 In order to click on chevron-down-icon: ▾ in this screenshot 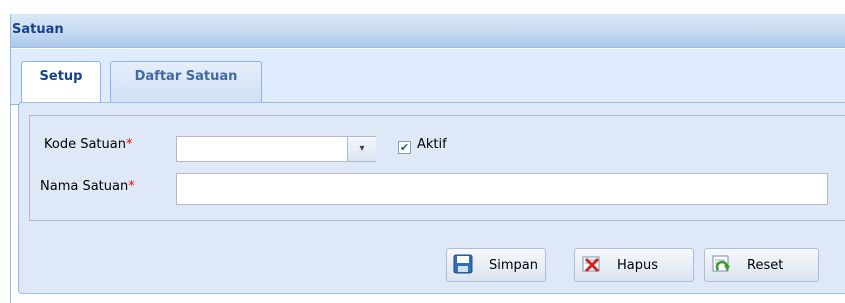, I will do `click(361, 149)`.